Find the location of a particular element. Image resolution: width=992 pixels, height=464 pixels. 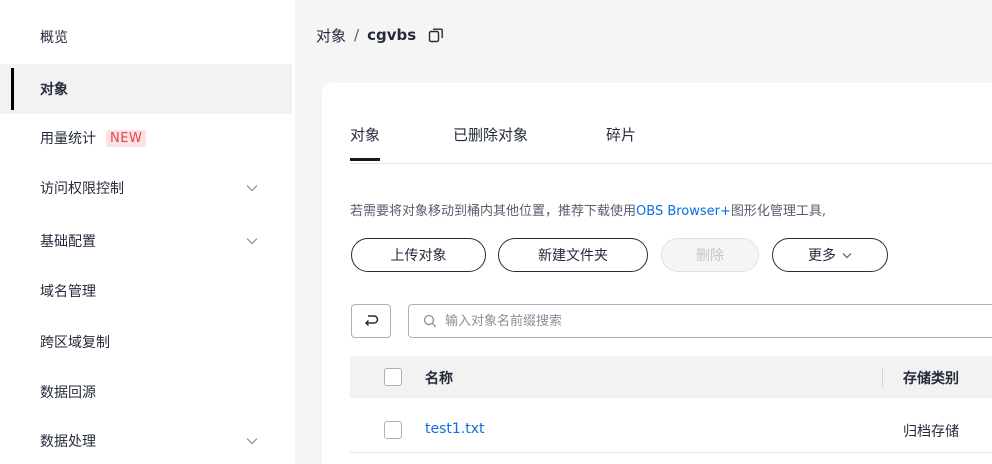

sidebar-item-label: 数据回源 is located at coordinates (68, 393).